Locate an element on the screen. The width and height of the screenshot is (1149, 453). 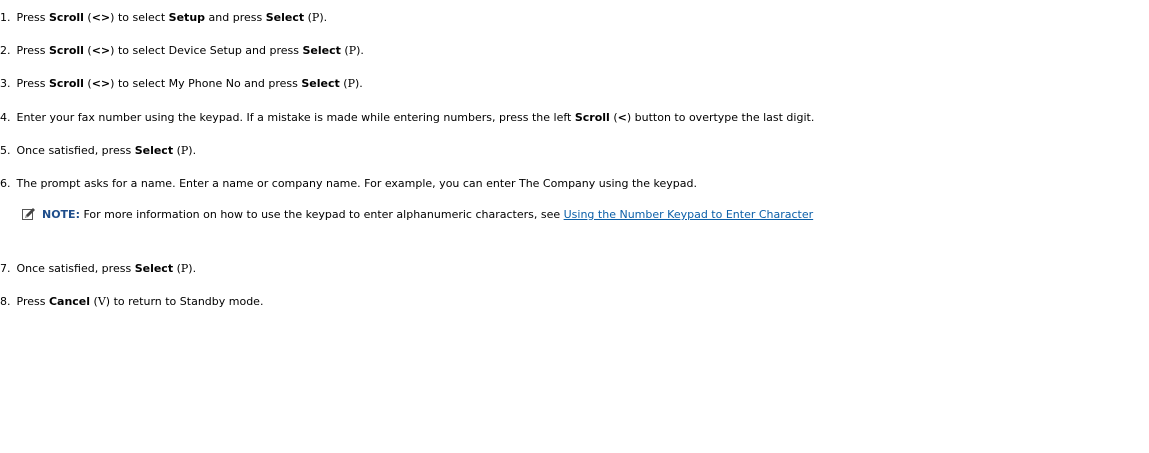
pencil-note-icon is located at coordinates (29, 214).